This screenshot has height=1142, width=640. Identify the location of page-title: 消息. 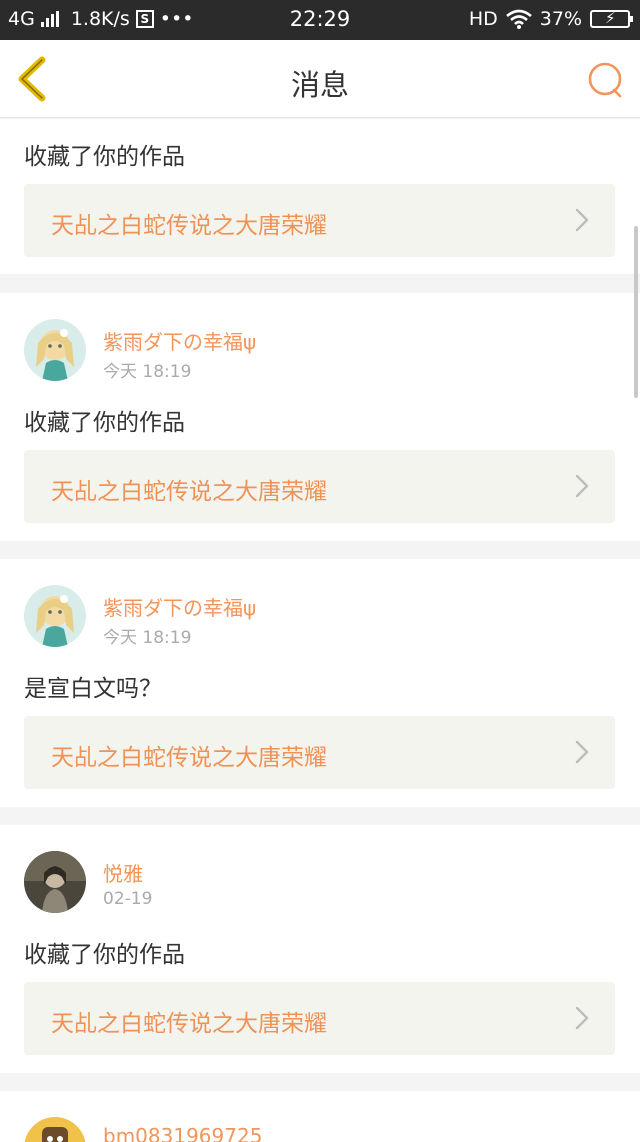
(319, 85).